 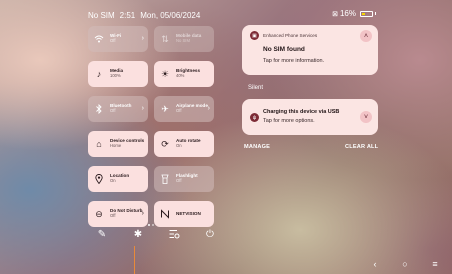 I want to click on tile-mobile-data: ⇅ Mobile data No SIM, so click(x=184, y=39).